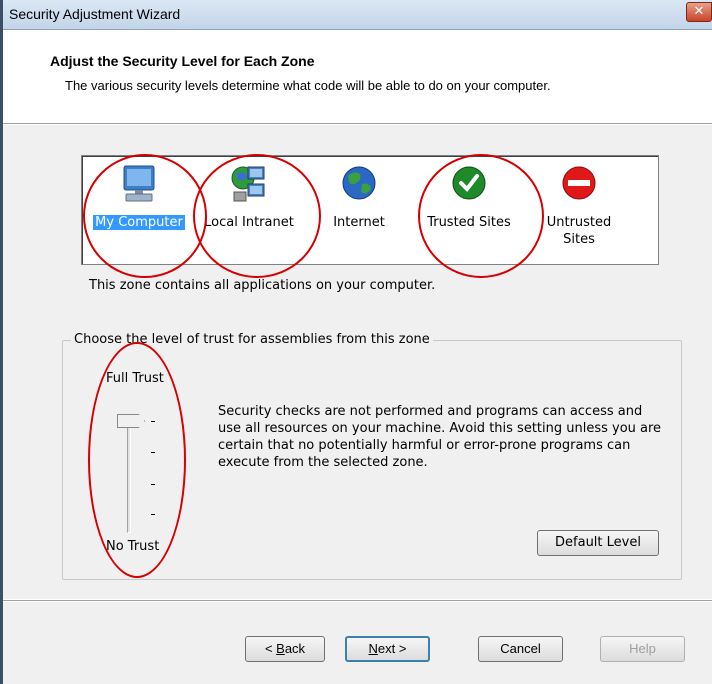 Image resolution: width=712 pixels, height=684 pixels. I want to click on window-title: Security Adjustment Wizard, so click(95, 14).